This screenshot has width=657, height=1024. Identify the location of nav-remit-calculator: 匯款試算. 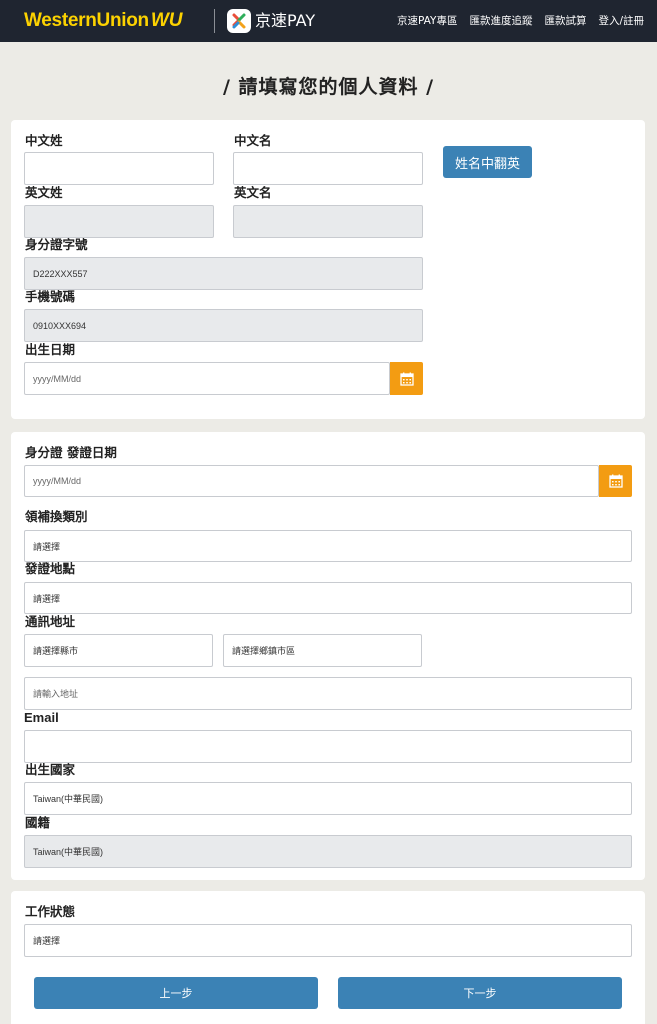
(565, 21).